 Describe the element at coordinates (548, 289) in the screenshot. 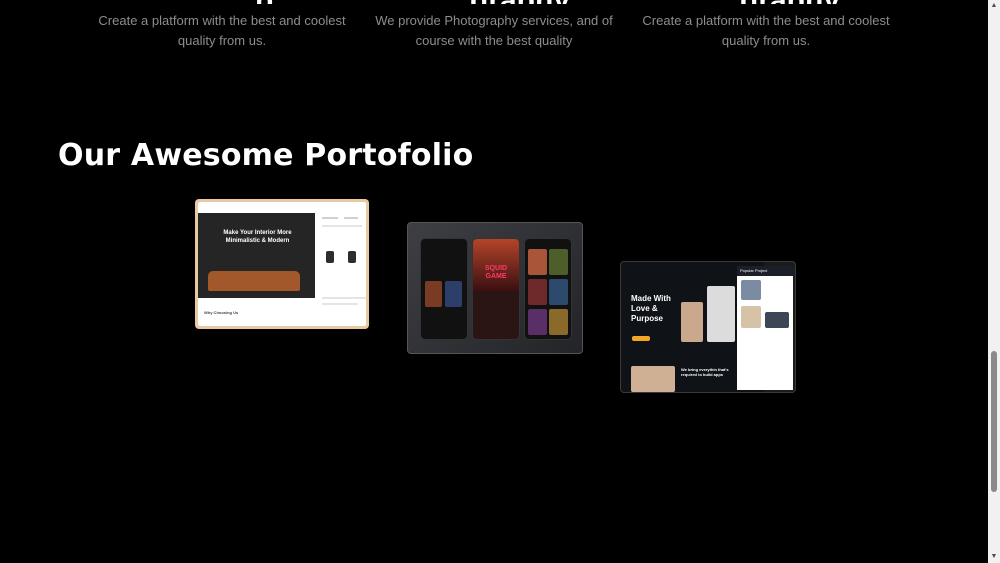

I see `movie-phone-right` at that location.